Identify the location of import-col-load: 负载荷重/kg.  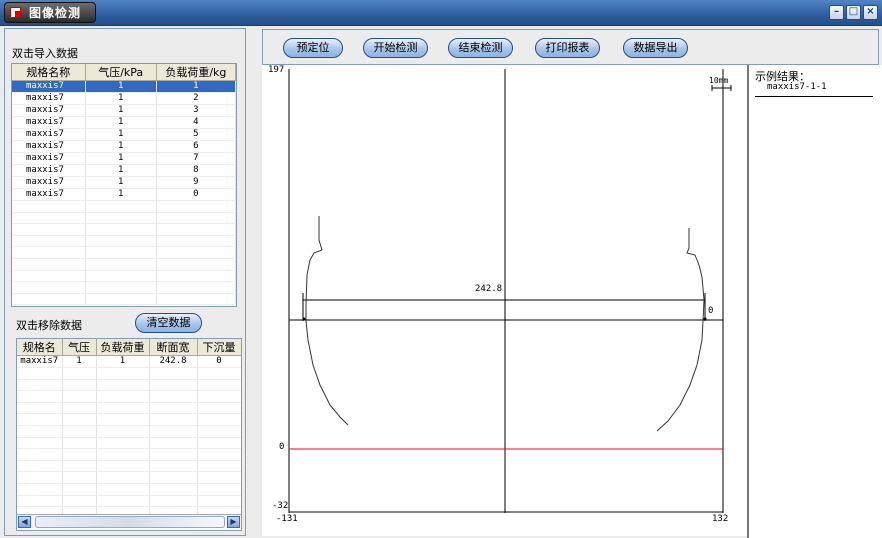
(196, 72).